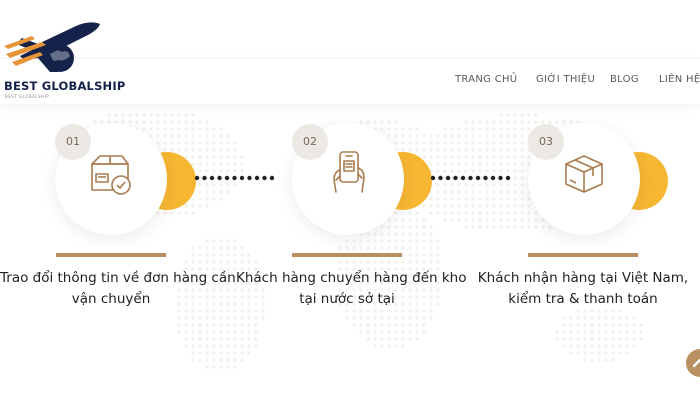 Image resolution: width=700 pixels, height=420 pixels. What do you see at coordinates (546, 142) in the screenshot?
I see `step-3-number: 03` at bounding box center [546, 142].